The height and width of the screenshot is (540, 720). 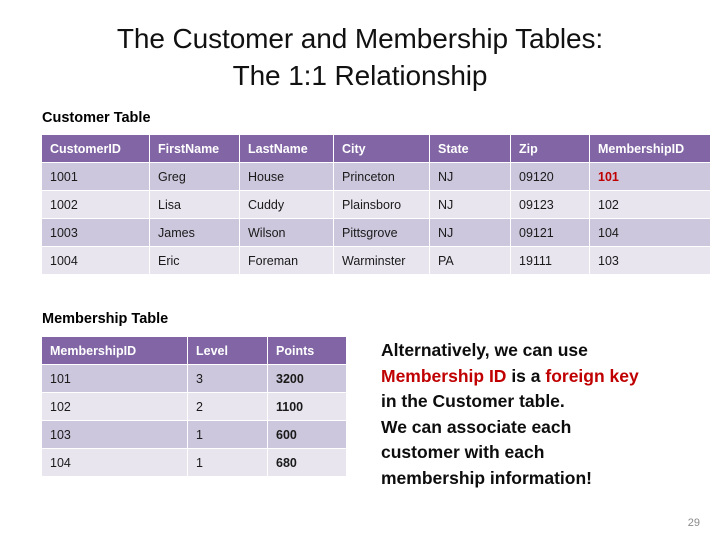 I want to click on cell-city: Warminster, so click(x=381, y=260).